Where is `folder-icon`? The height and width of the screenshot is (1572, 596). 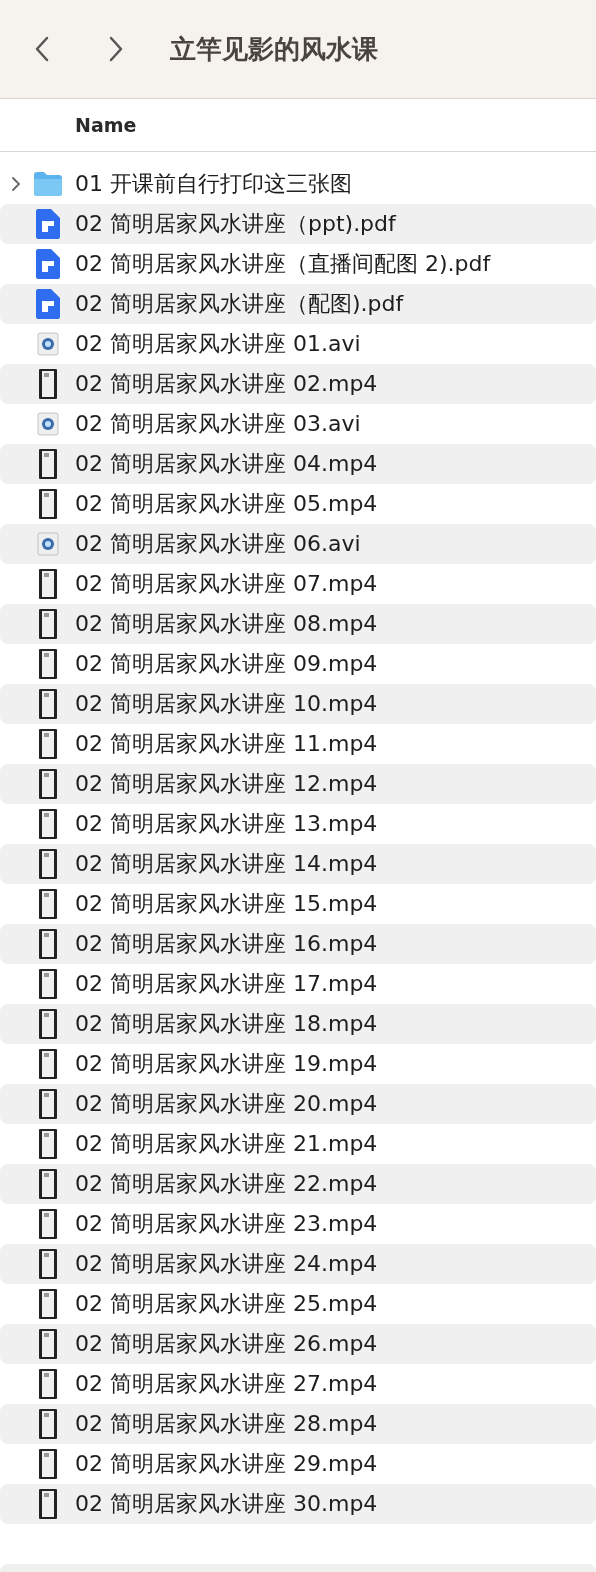
folder-icon is located at coordinates (48, 184).